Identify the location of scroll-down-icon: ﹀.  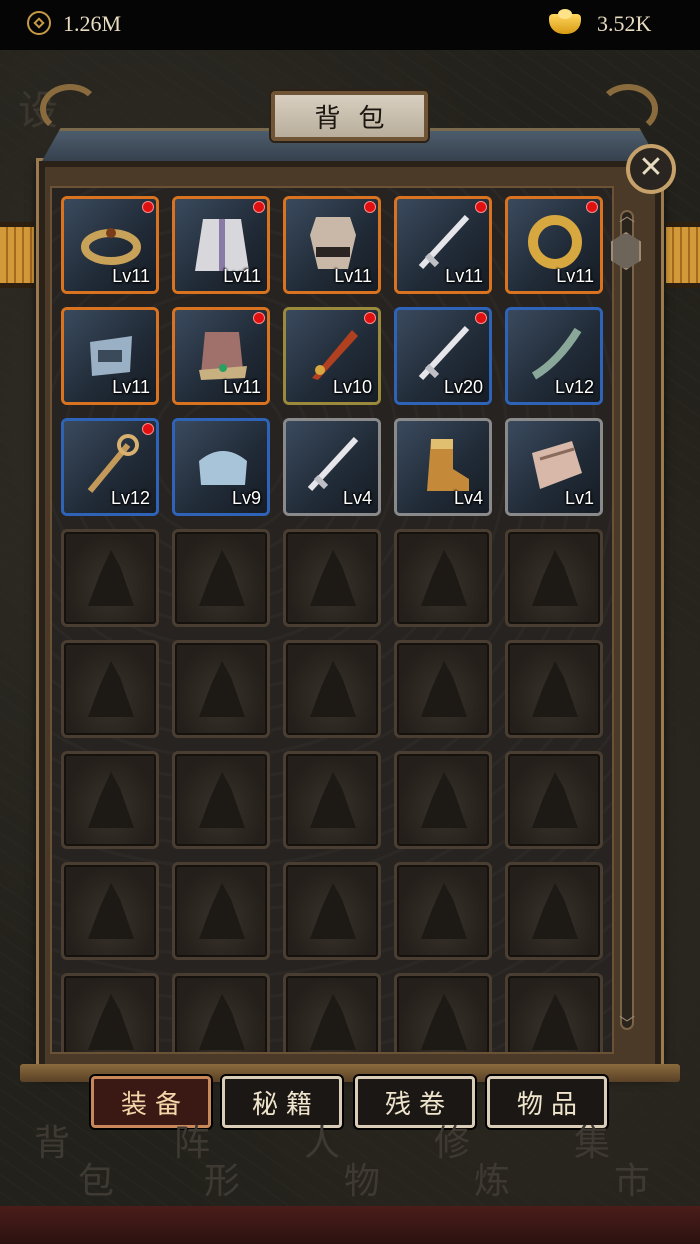
(627, 1024).